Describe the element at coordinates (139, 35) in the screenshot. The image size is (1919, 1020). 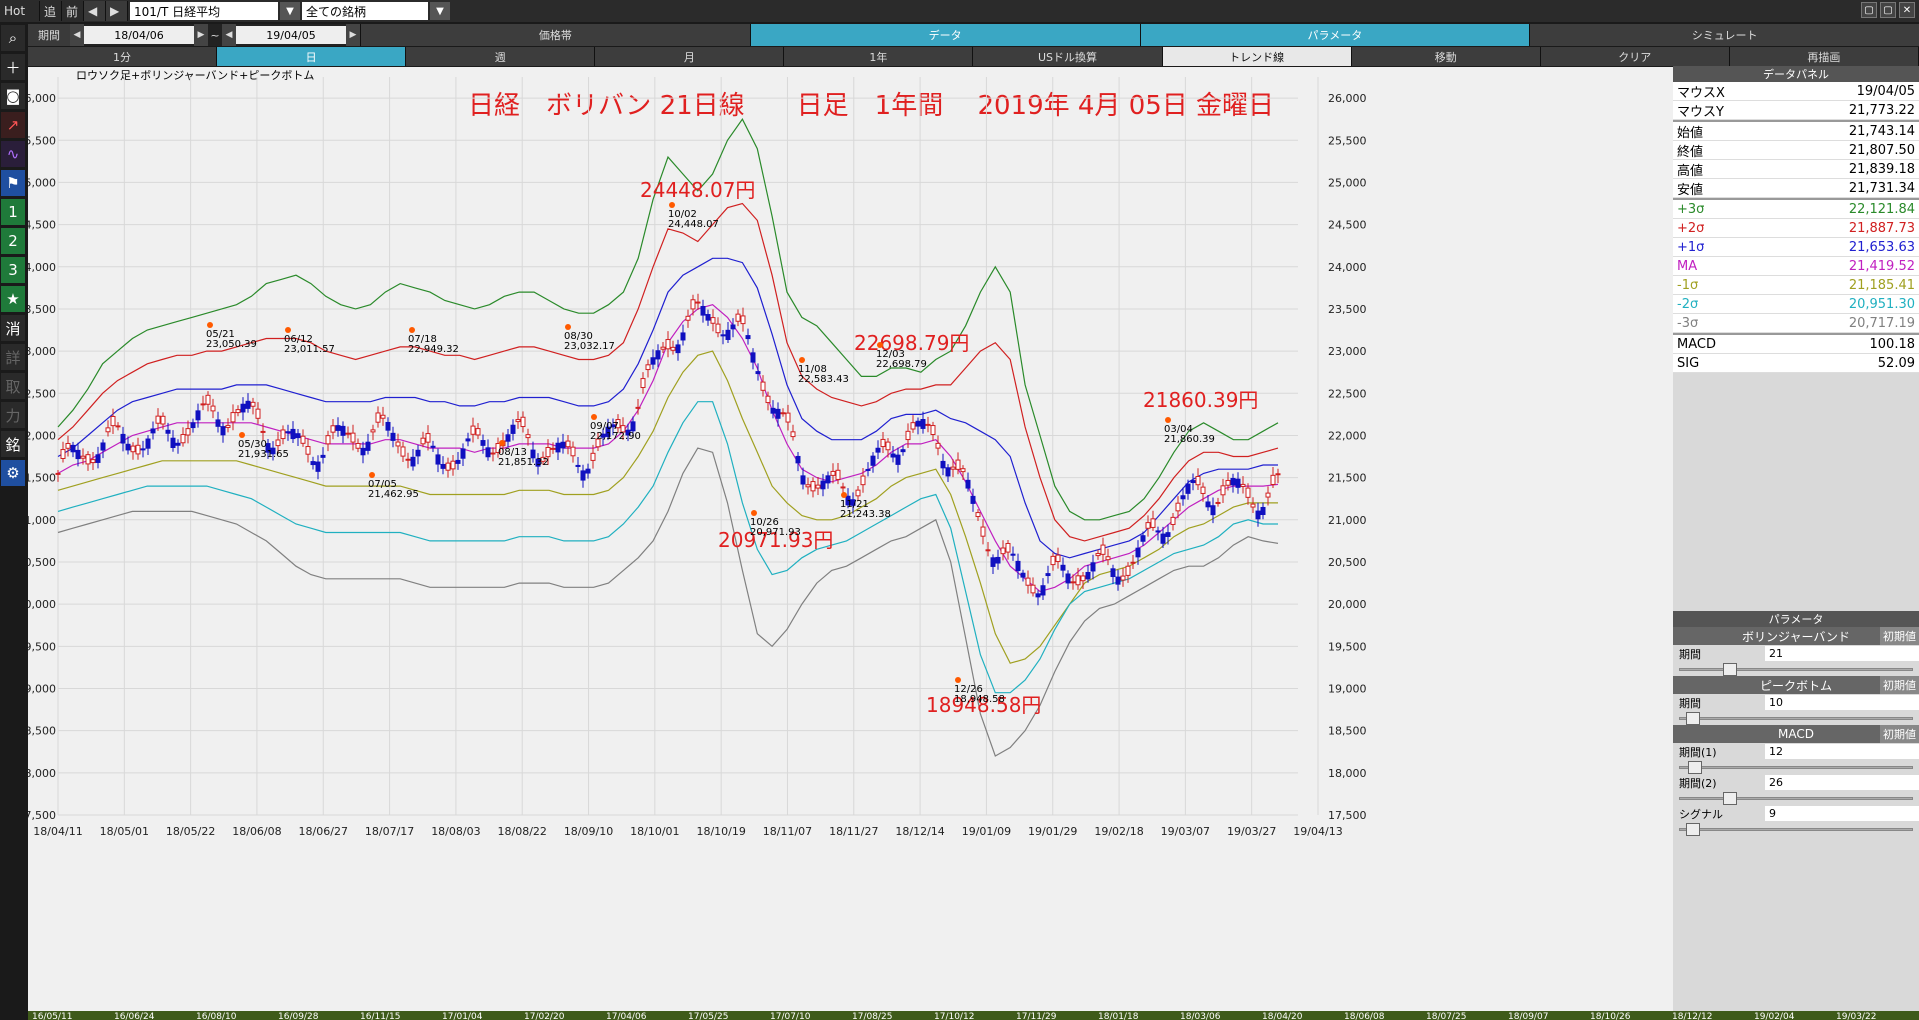
I see `from-date-field: 18/04/06` at that location.